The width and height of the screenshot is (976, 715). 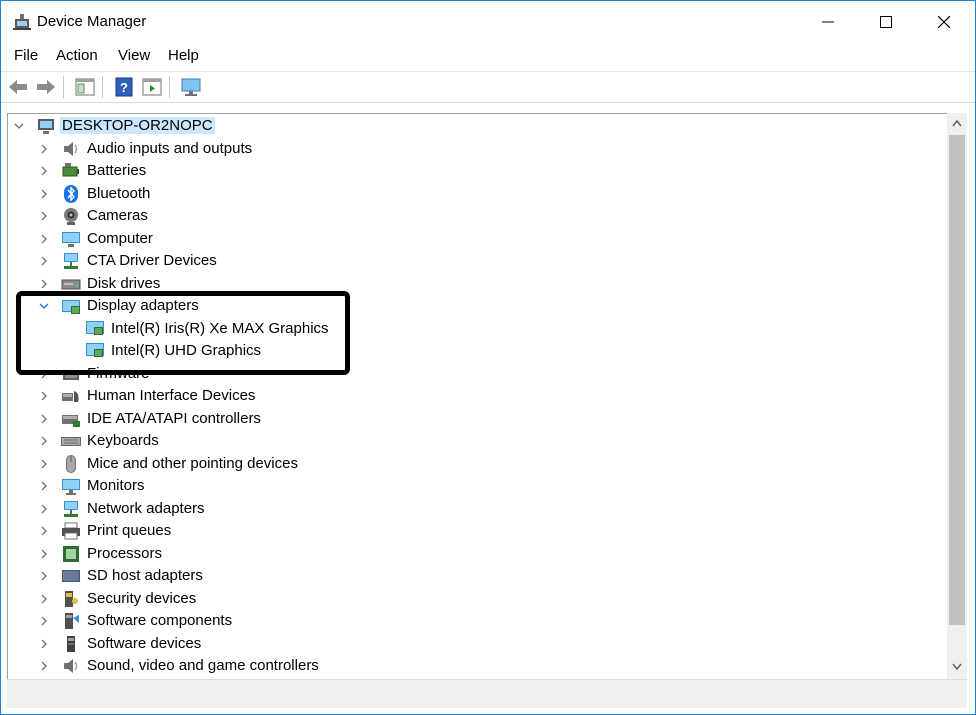 What do you see at coordinates (145, 575) in the screenshot?
I see `tree-item-label: SD host adapters` at bounding box center [145, 575].